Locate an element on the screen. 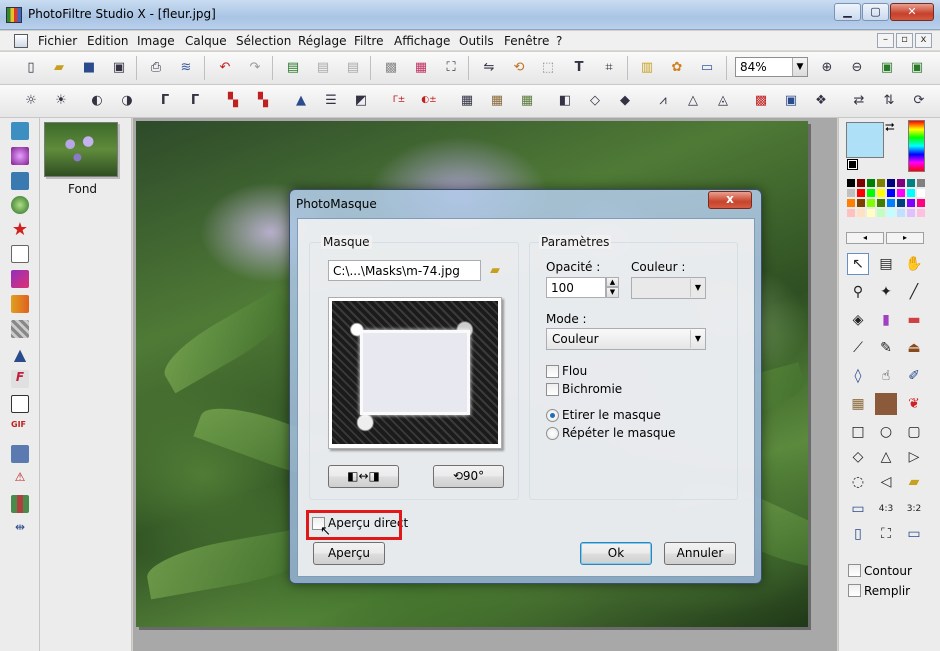  texture-icon: ▦ is located at coordinates (527, 100).